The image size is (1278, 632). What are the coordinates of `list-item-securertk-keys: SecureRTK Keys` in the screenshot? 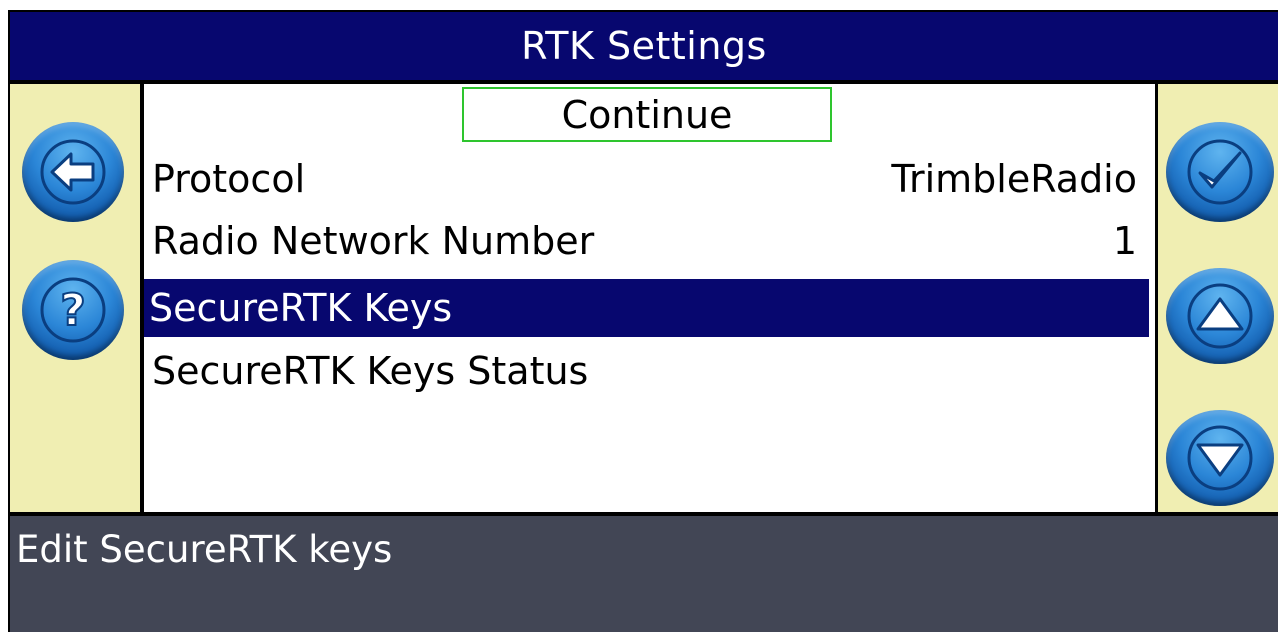 It's located at (646, 308).